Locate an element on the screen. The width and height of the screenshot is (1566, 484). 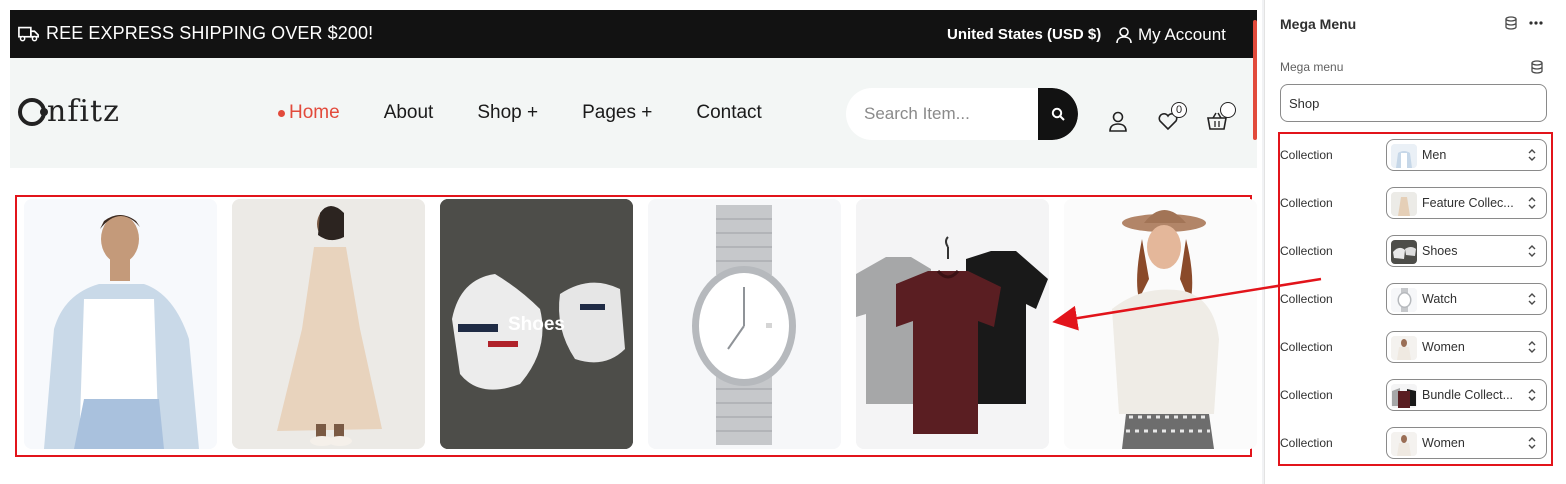
my-account-label: My Account is located at coordinates (1182, 34).